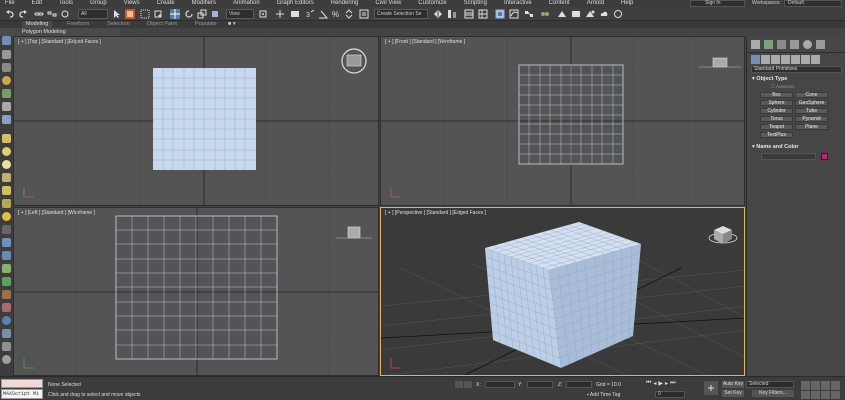 The height and width of the screenshot is (400, 845). Describe the element at coordinates (6, 333) in the screenshot. I see `render-elements-icon` at that location.